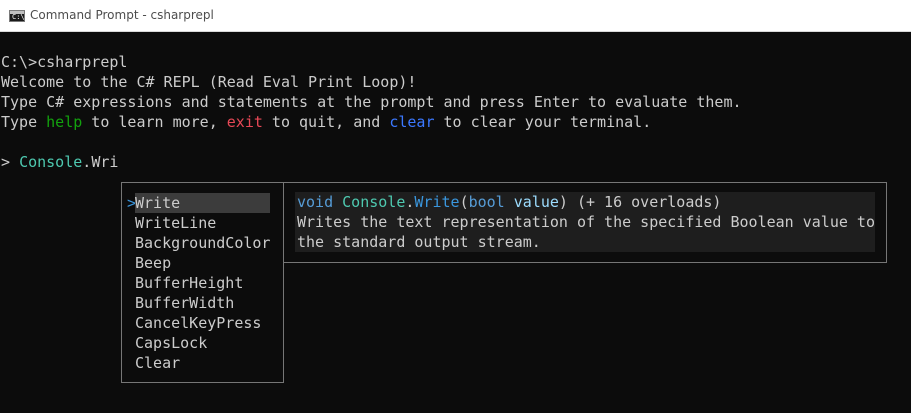 The width and height of the screenshot is (911, 413). I want to click on summary-line-2: the standard output stream., so click(419, 242).